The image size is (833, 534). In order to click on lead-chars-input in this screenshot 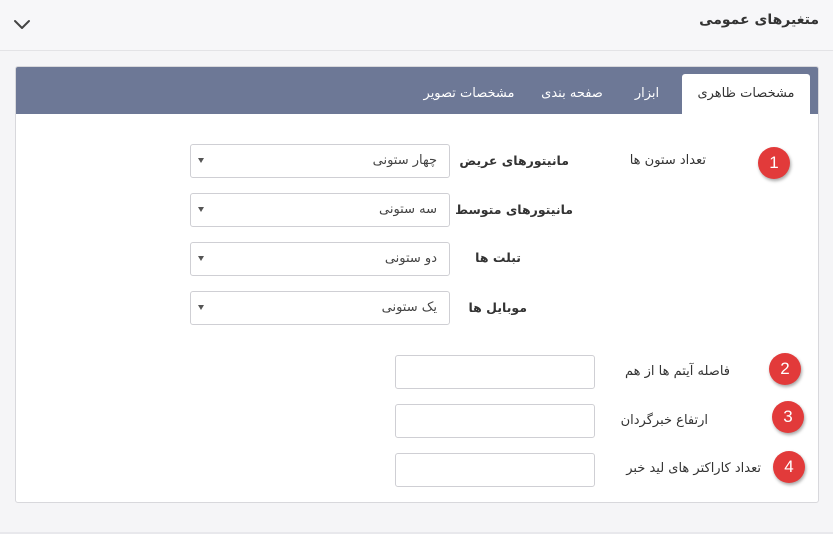, I will do `click(495, 470)`.